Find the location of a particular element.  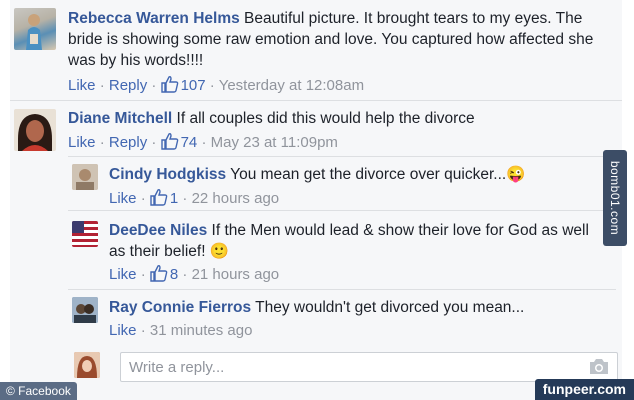

like-count: 74 is located at coordinates (189, 142).